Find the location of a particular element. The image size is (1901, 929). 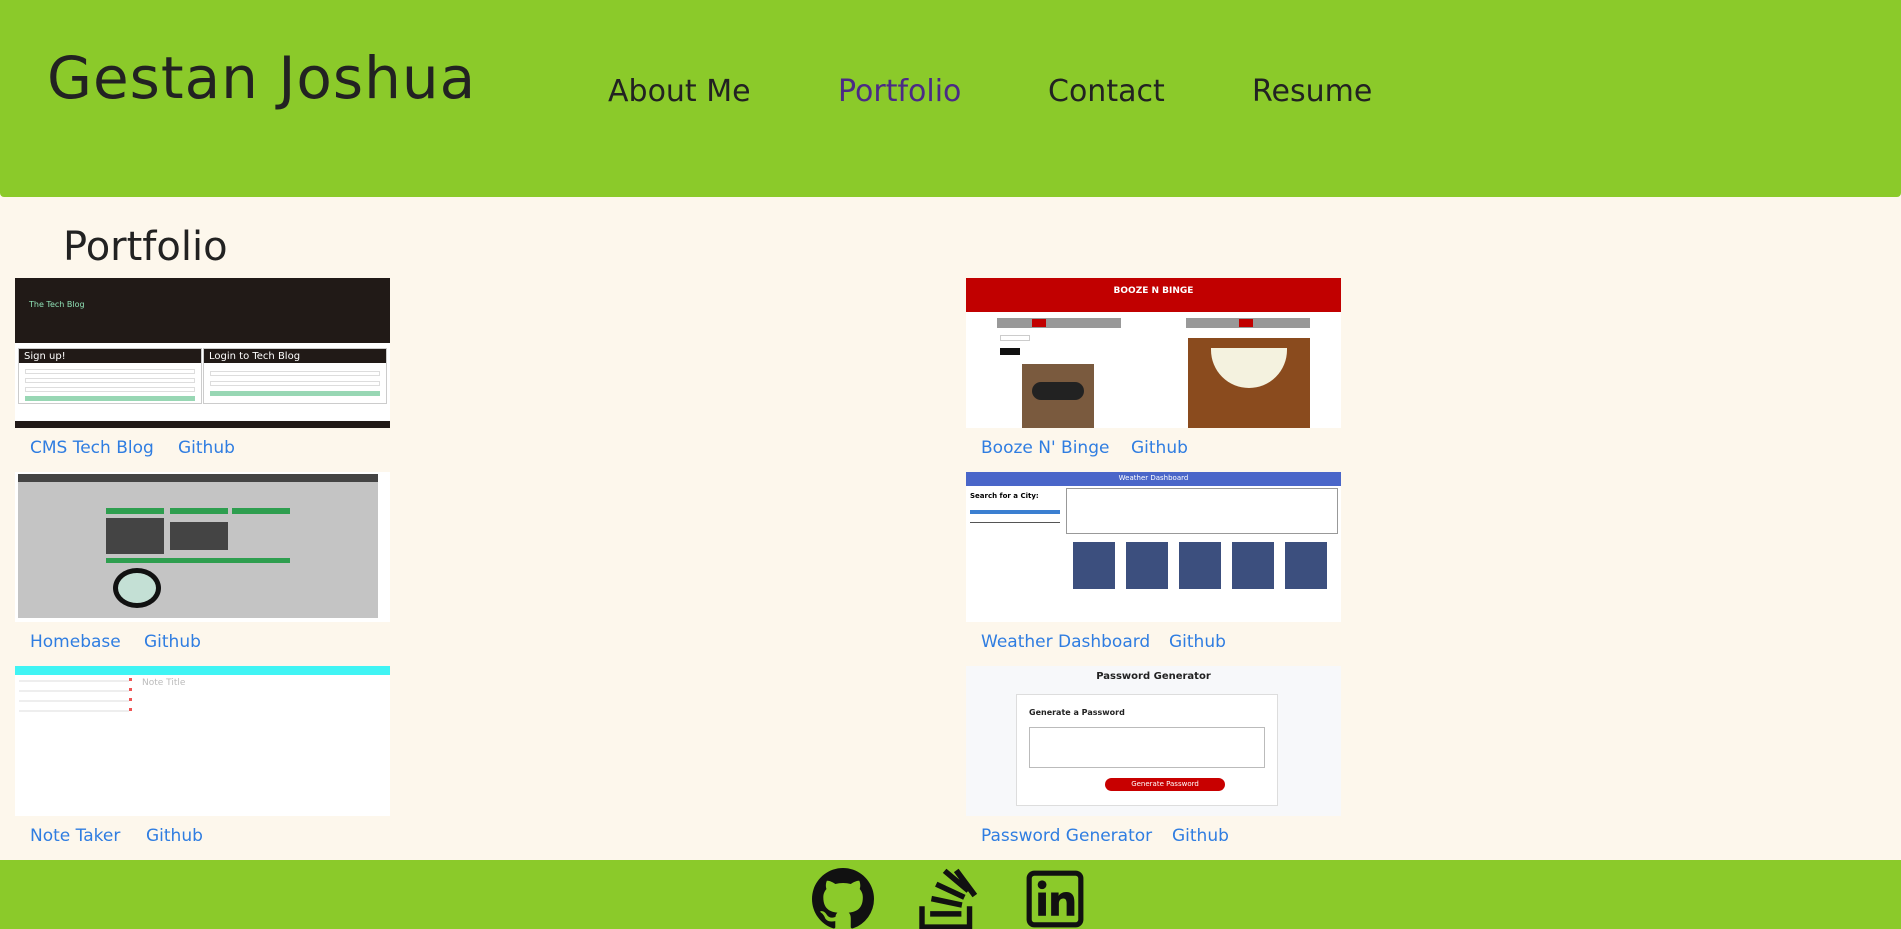

linkedin-icon is located at coordinates (1055, 898).